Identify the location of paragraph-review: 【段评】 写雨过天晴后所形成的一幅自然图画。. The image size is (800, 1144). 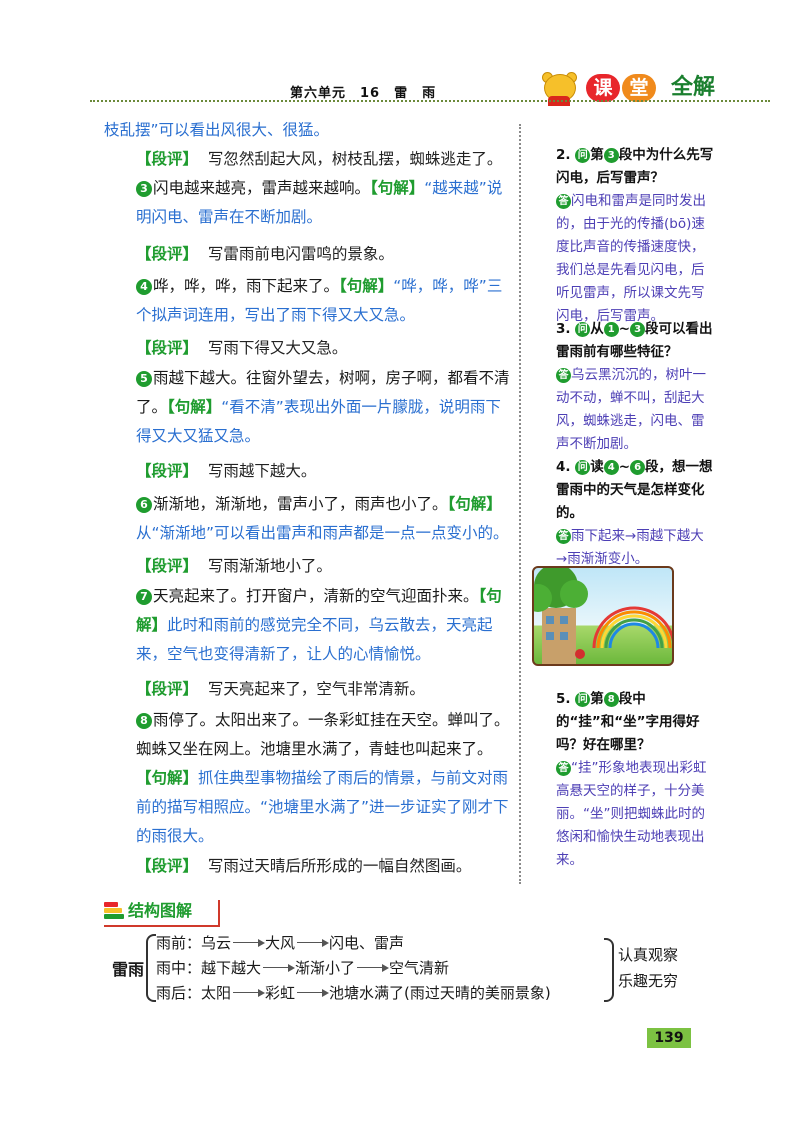
(304, 866).